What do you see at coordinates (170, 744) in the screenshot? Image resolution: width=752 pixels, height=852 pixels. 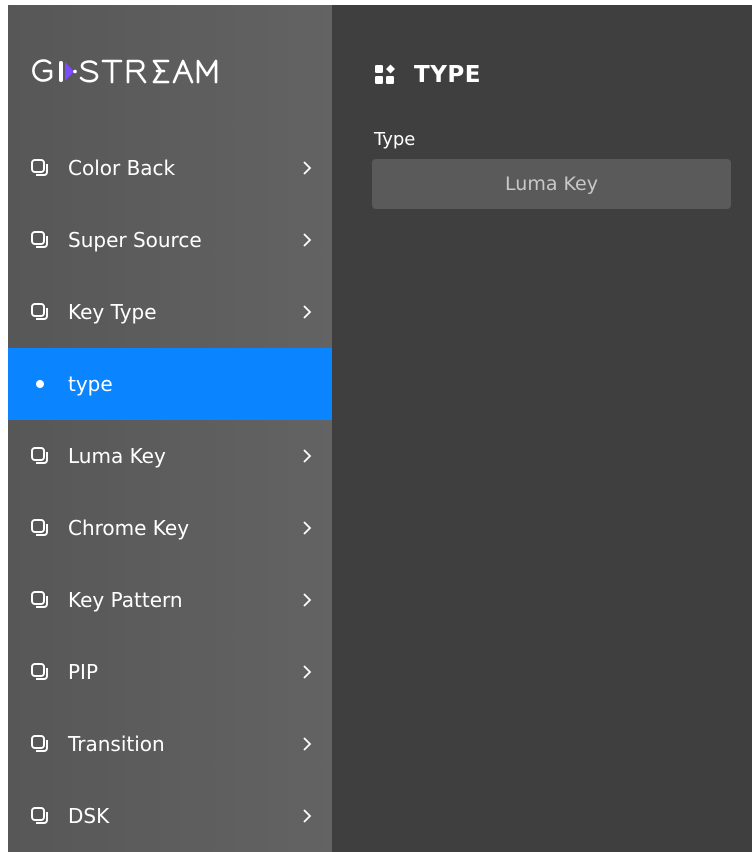 I see `sidebar-item-transition: Transition` at bounding box center [170, 744].